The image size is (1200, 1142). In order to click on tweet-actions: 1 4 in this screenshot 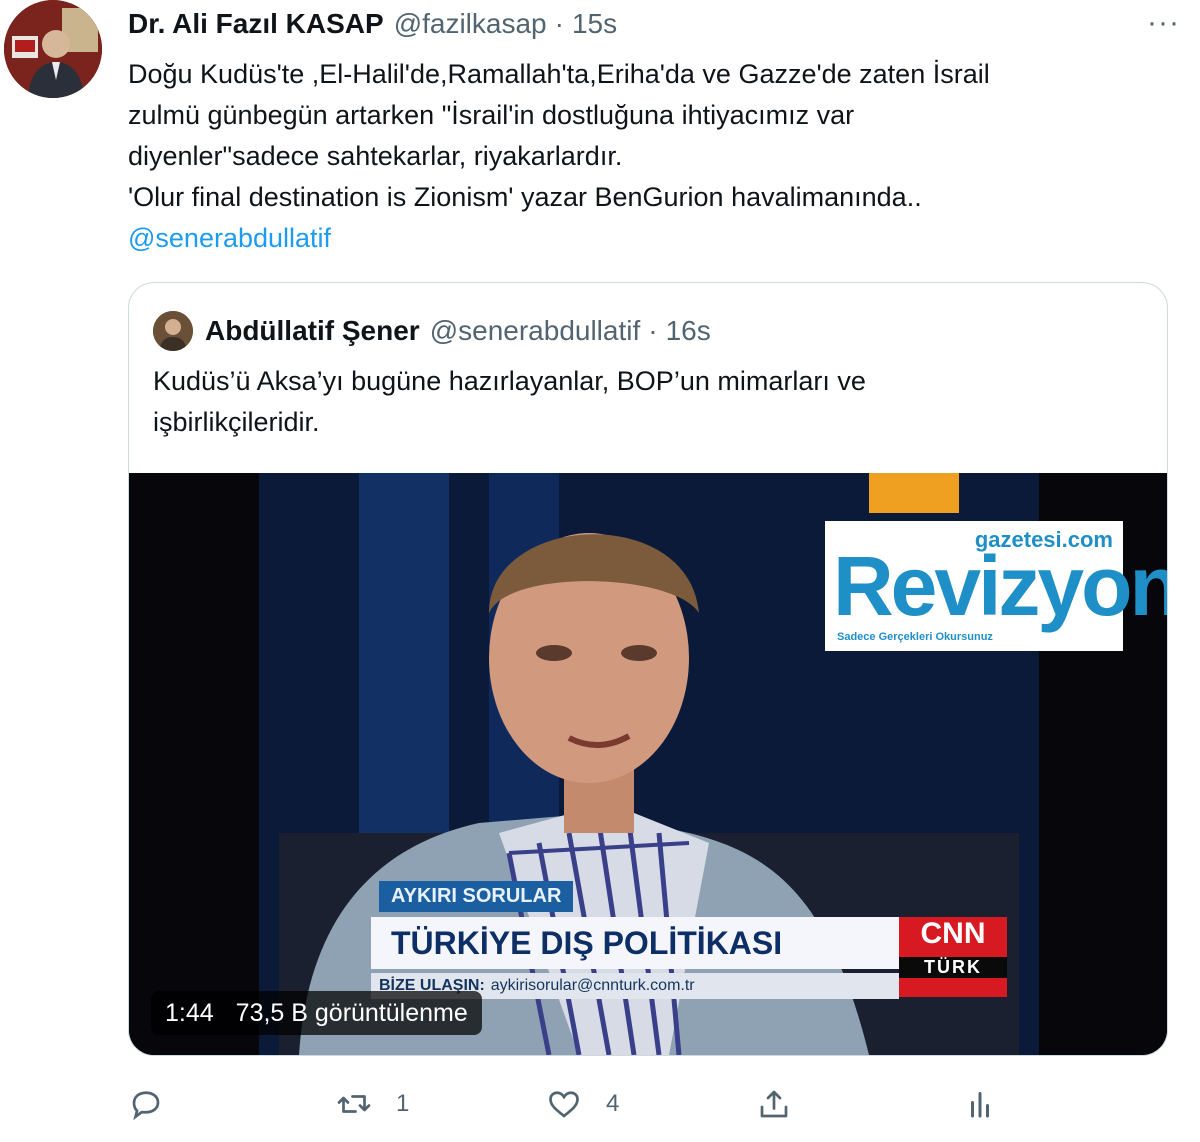, I will do `click(648, 1104)`.